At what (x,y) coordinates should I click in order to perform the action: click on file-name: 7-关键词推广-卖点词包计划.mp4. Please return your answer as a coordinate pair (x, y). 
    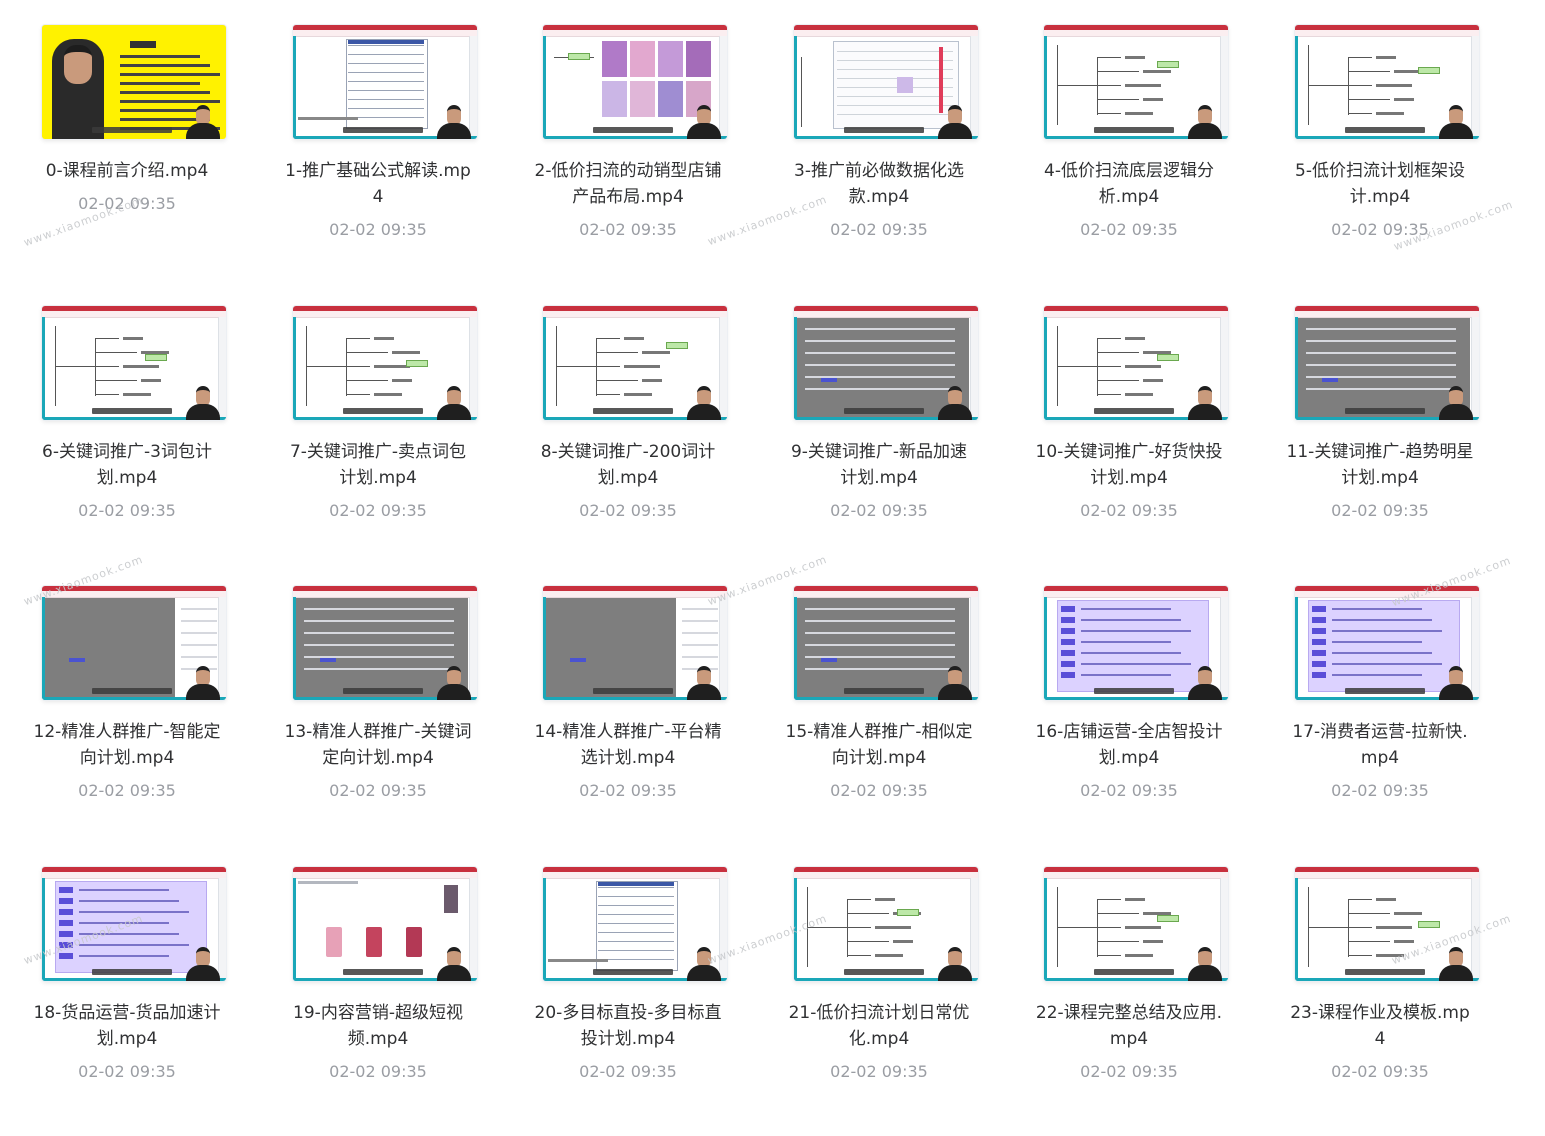
    Looking at the image, I should click on (378, 465).